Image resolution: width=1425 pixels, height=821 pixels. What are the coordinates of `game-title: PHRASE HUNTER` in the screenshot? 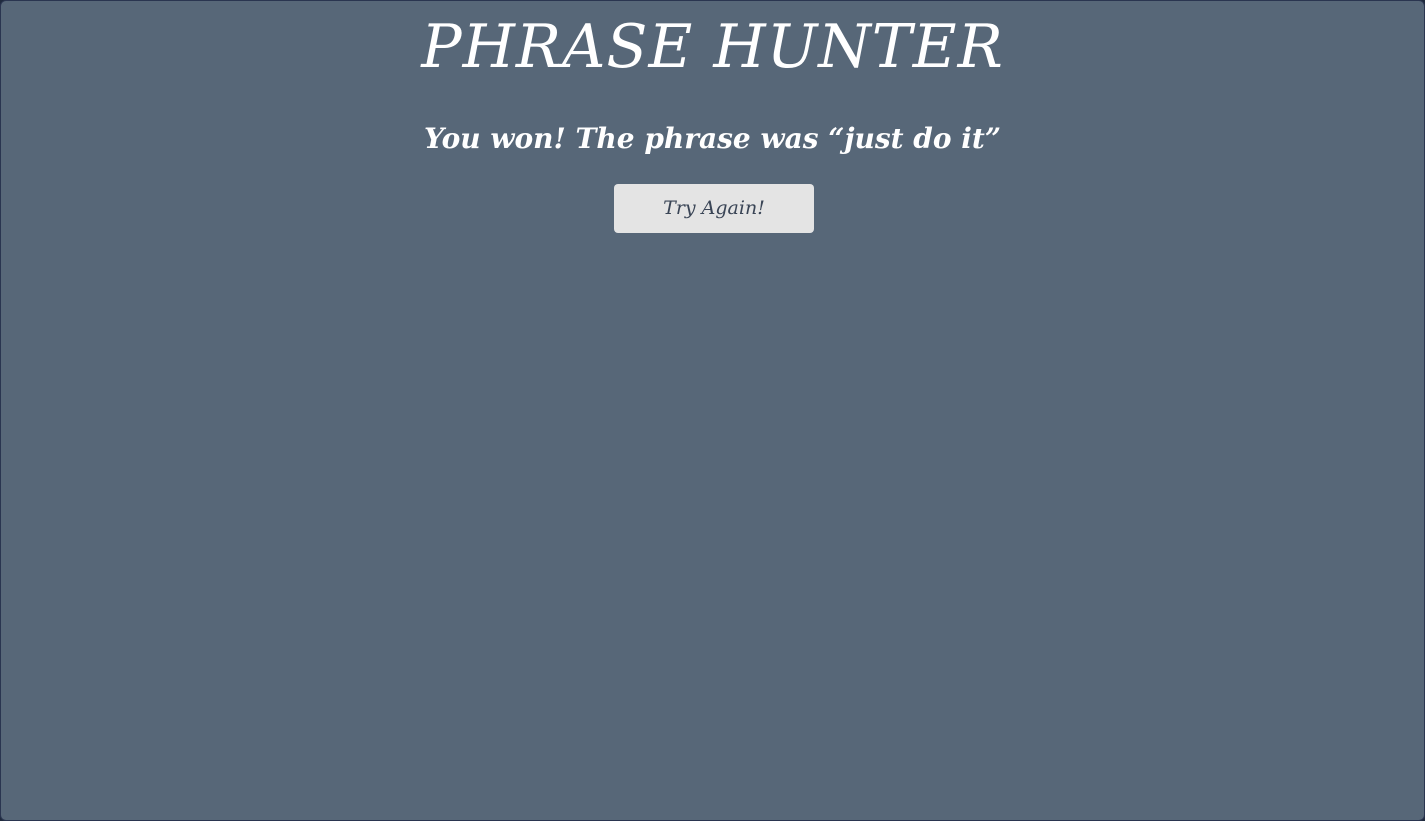 It's located at (712, 47).